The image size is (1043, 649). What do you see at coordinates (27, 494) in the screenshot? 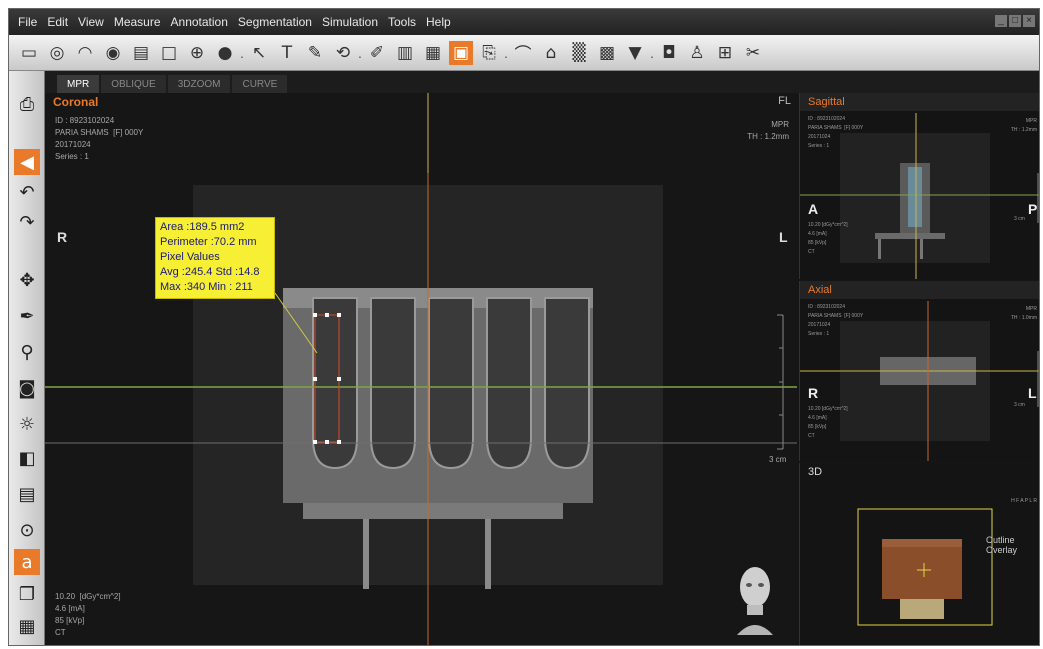
I see `stack-icon: ▤` at bounding box center [27, 494].